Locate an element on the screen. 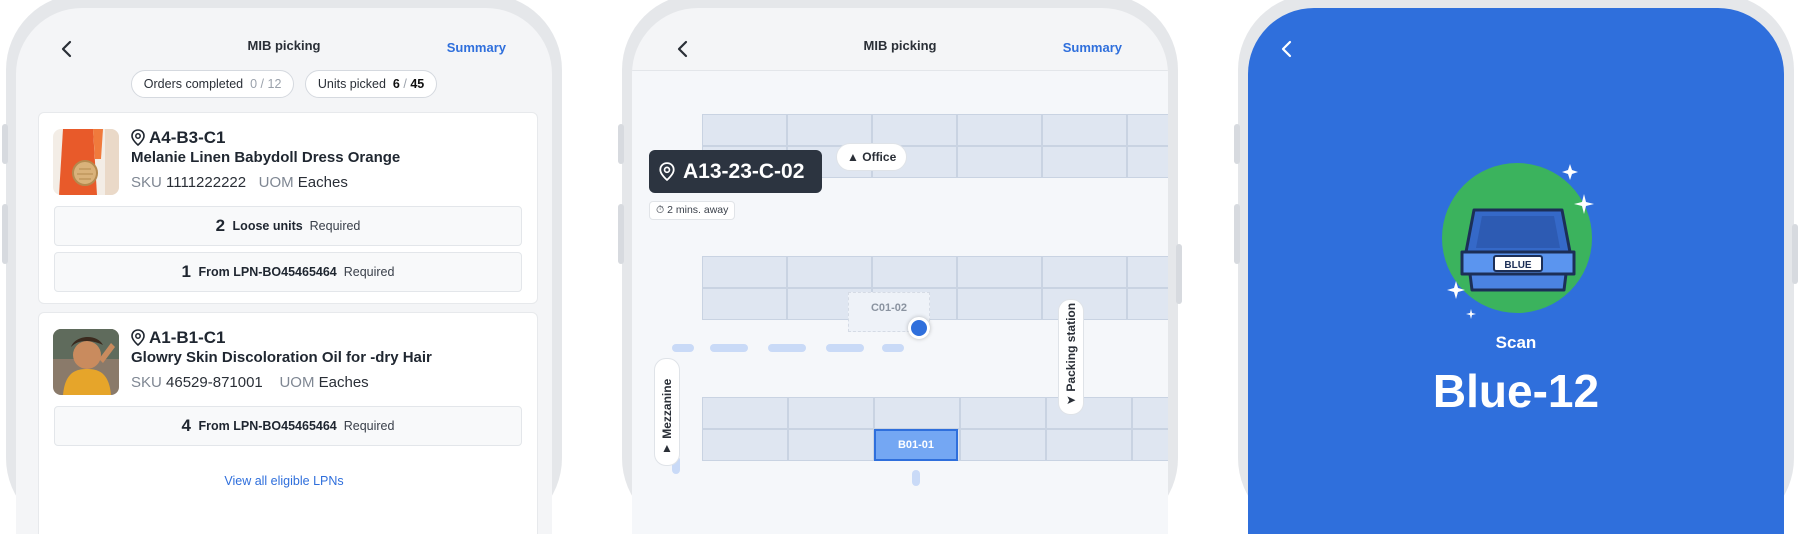 The image size is (1801, 534). sku-label: SKU is located at coordinates (146, 382).